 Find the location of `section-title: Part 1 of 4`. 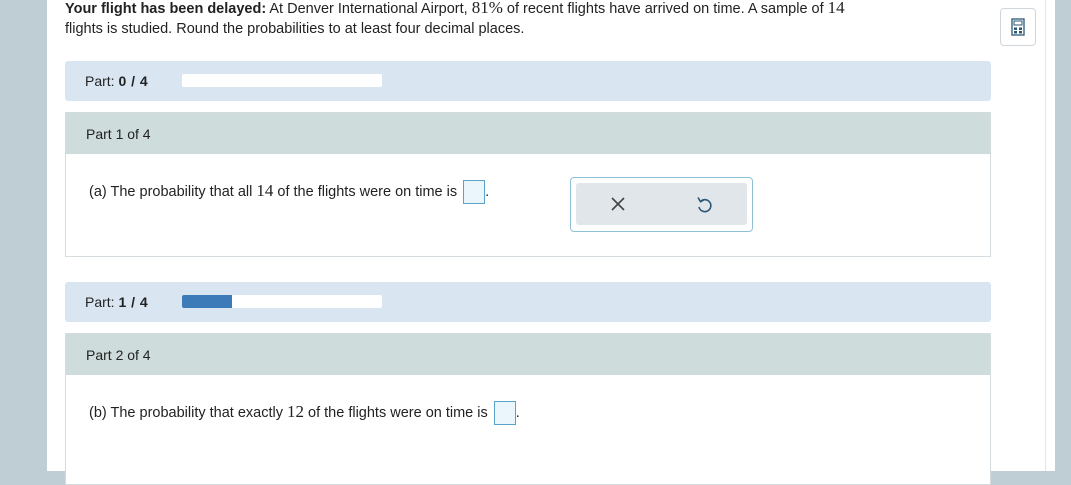

section-title: Part 1 of 4 is located at coordinates (118, 134).